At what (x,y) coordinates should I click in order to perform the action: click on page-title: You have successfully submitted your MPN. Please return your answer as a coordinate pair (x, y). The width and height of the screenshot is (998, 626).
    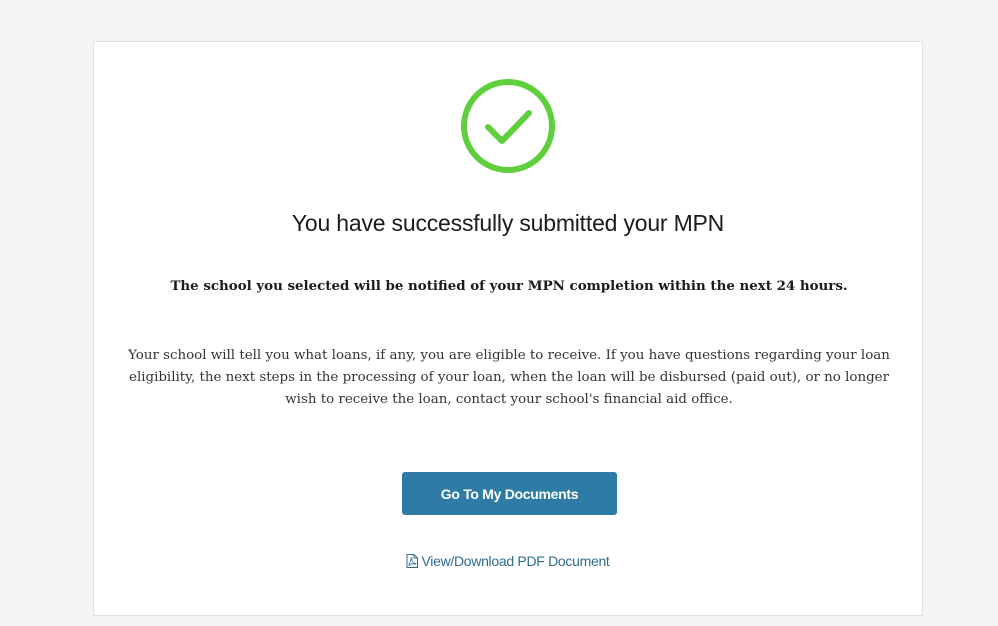
    Looking at the image, I should click on (508, 223).